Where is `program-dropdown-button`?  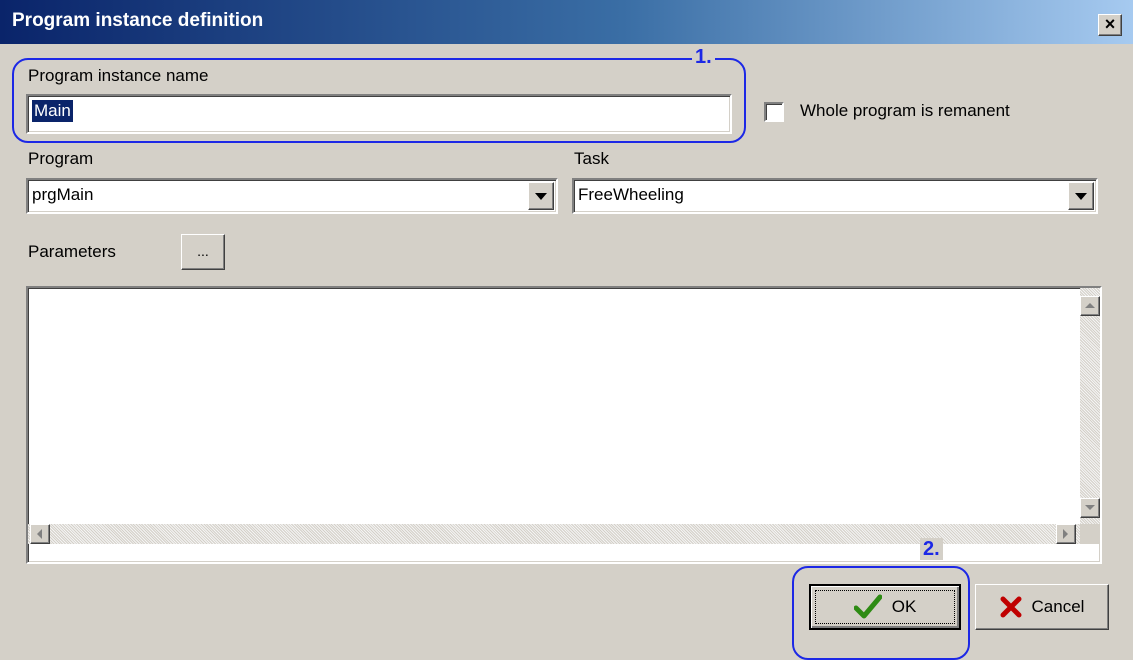 program-dropdown-button is located at coordinates (541, 196).